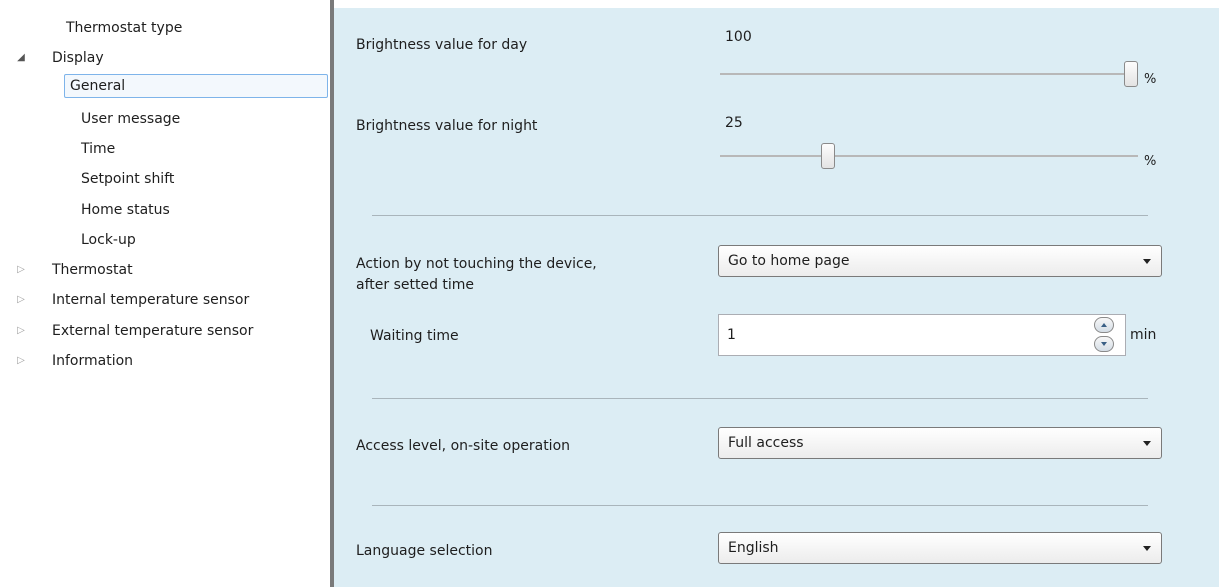 The image size is (1219, 587). I want to click on spin-up-icon, so click(1104, 325).